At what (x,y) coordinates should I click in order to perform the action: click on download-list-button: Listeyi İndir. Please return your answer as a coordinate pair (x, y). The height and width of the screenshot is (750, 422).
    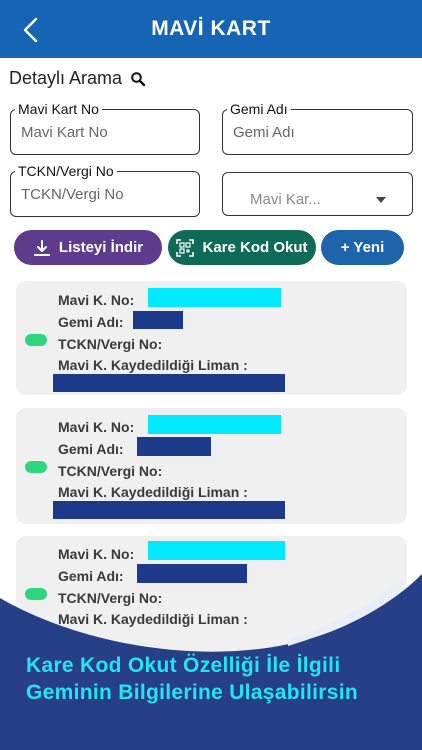
    Looking at the image, I should click on (88, 247).